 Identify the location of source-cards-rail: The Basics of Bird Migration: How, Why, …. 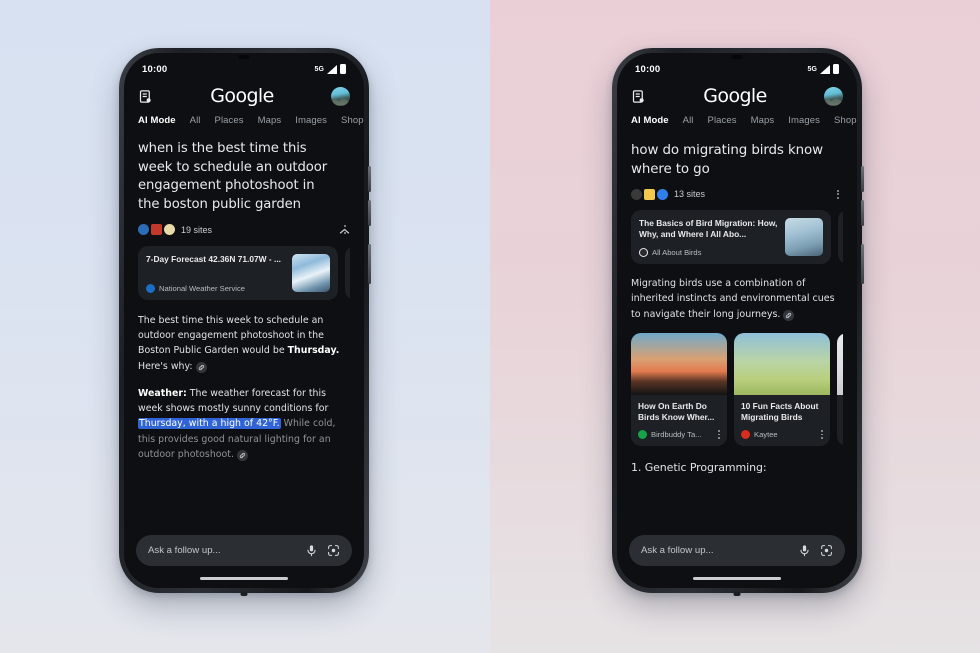
(737, 237).